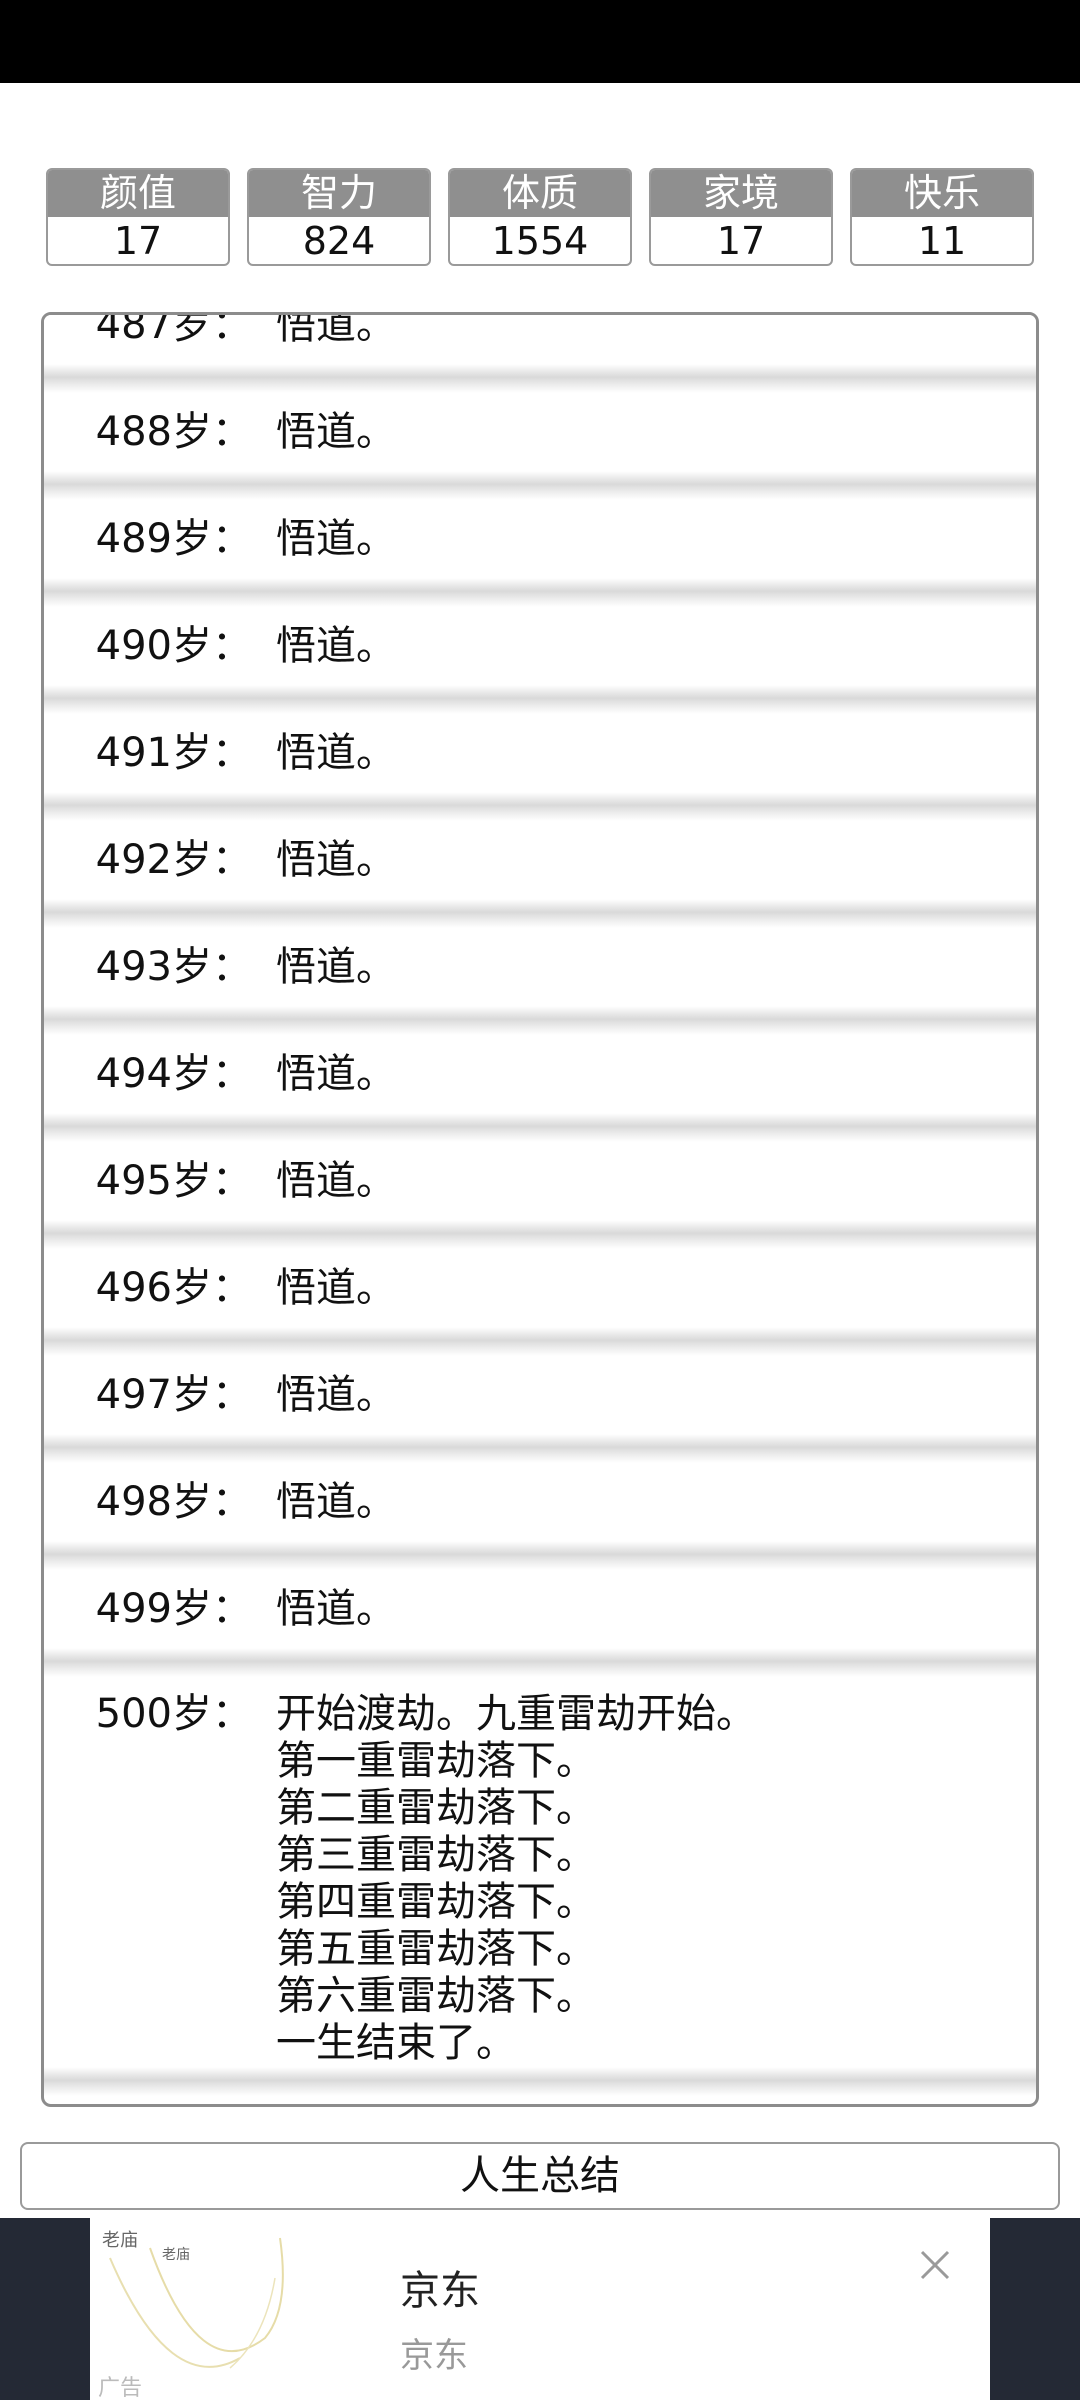 The height and width of the screenshot is (2404, 1080). What do you see at coordinates (540, 338) in the screenshot?
I see `log-row: 487岁： 悟道。` at bounding box center [540, 338].